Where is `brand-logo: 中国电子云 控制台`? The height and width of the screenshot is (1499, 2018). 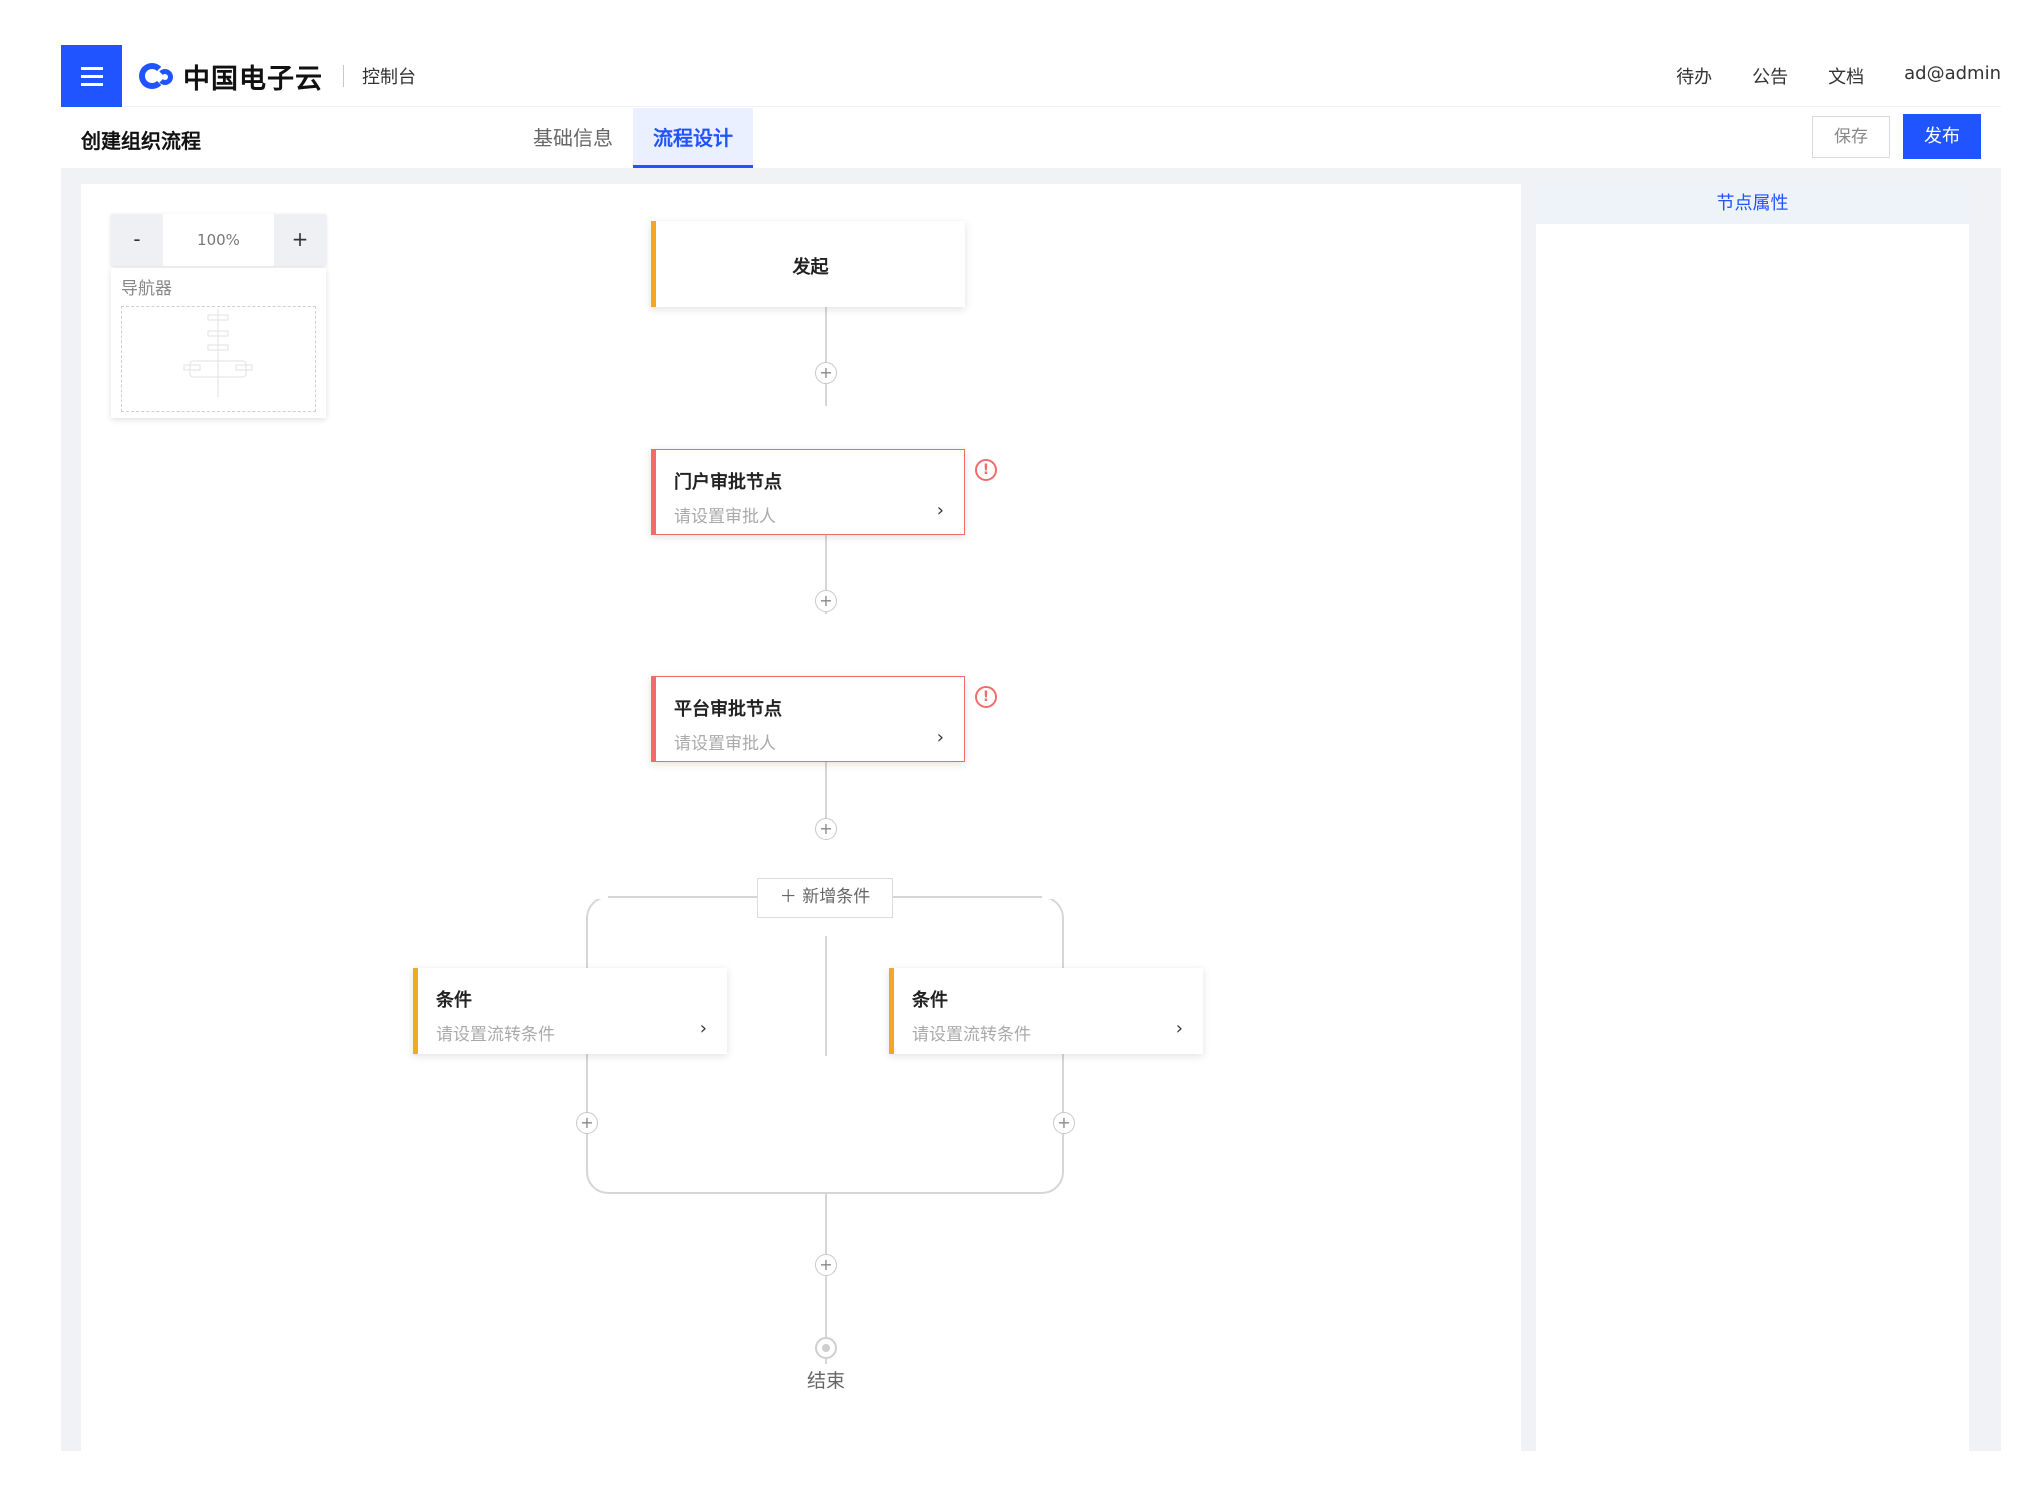
brand-logo: 中国电子云 控制台 is located at coordinates (277, 77).